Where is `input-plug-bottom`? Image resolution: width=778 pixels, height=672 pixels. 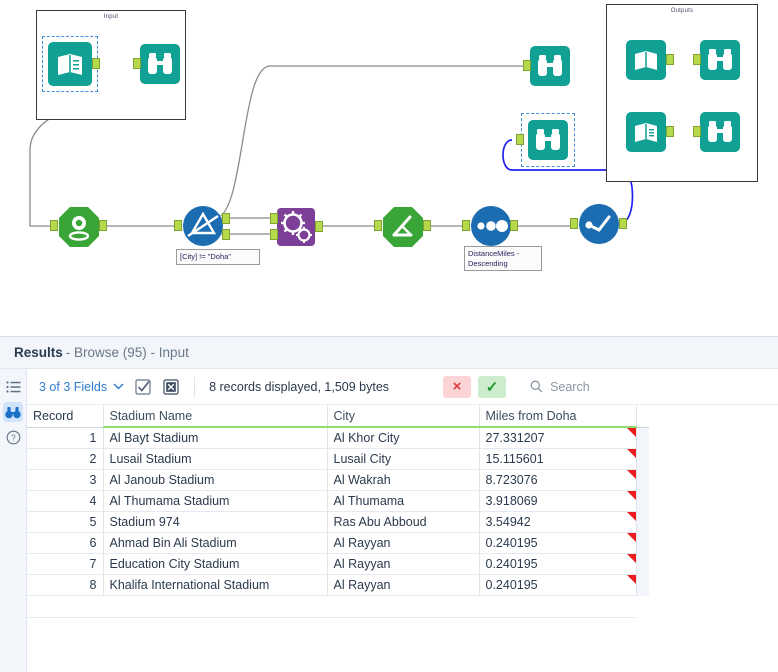
input-plug-bottom is located at coordinates (274, 234).